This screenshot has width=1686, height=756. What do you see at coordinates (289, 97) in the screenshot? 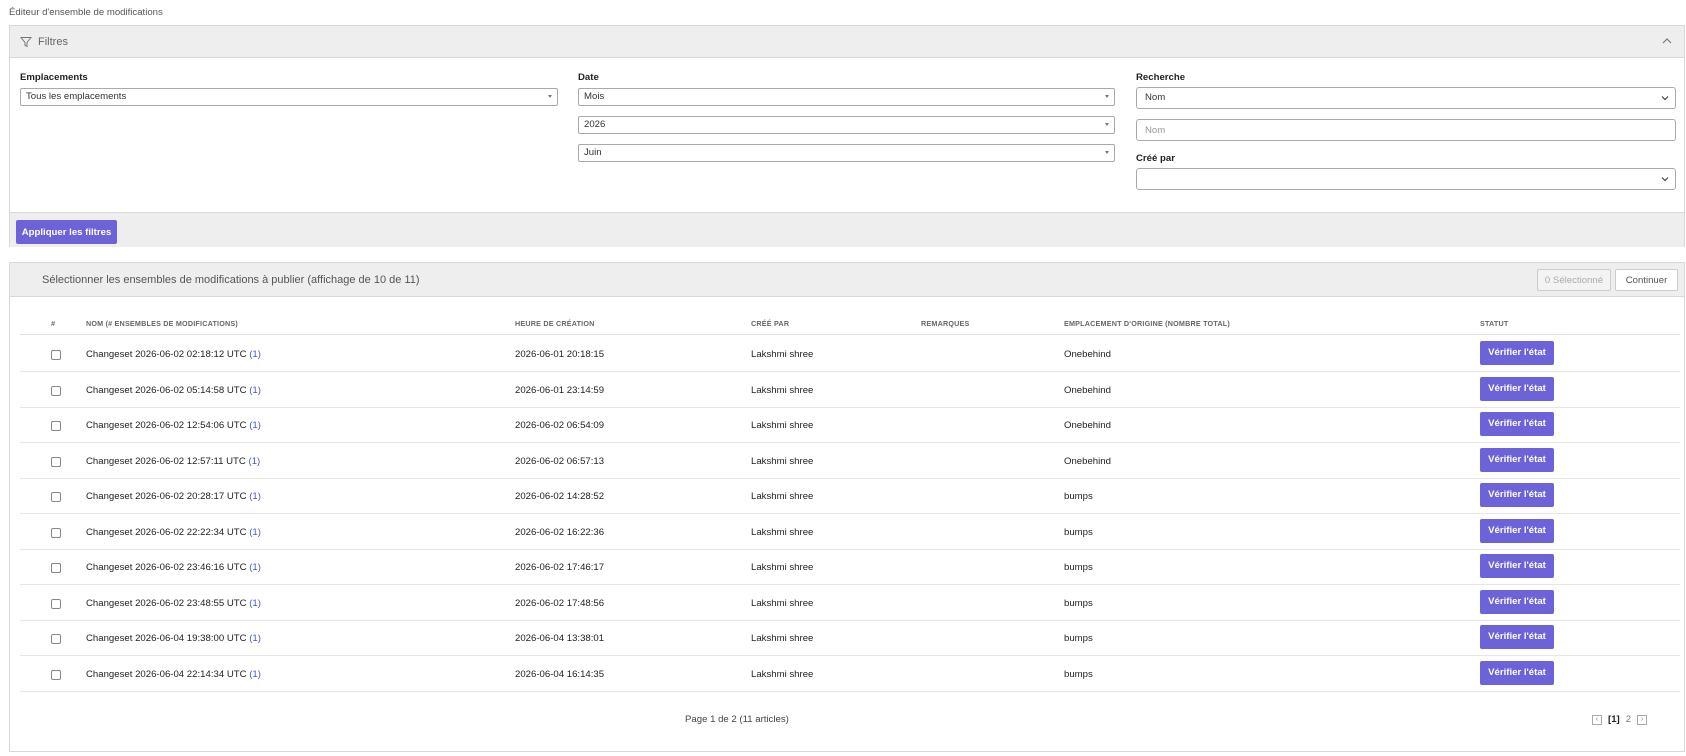
I see `locations-select: Tous les emplacements` at bounding box center [289, 97].